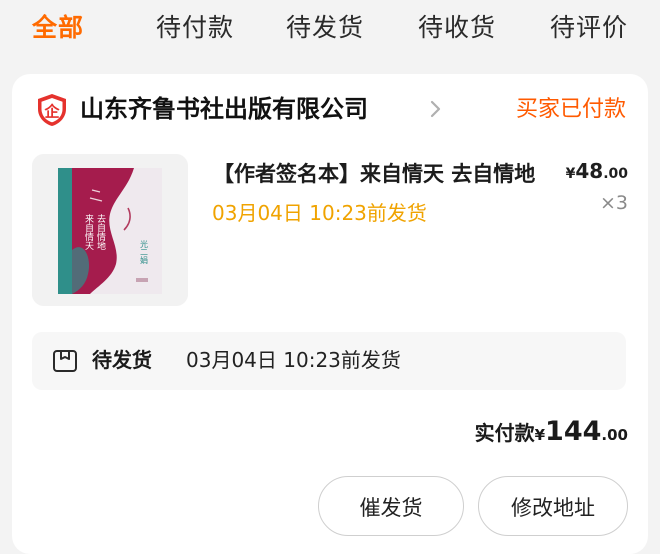  I want to click on total-paid-label: 实付款, so click(504, 433).